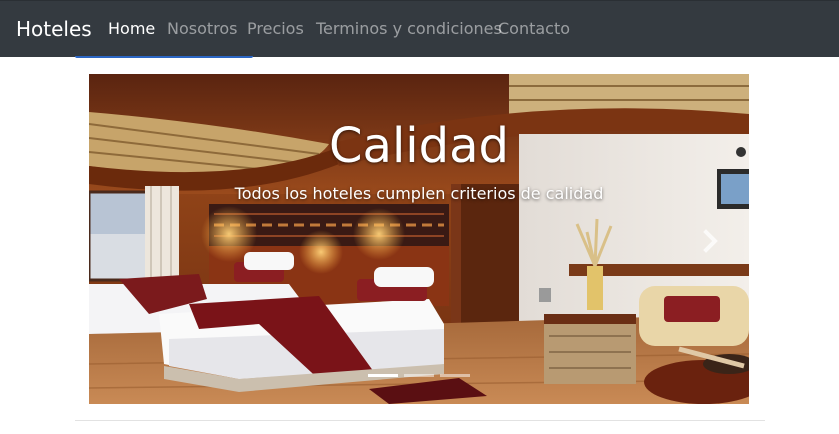  I want to click on nav-link-contacto: Contacto, so click(534, 29).